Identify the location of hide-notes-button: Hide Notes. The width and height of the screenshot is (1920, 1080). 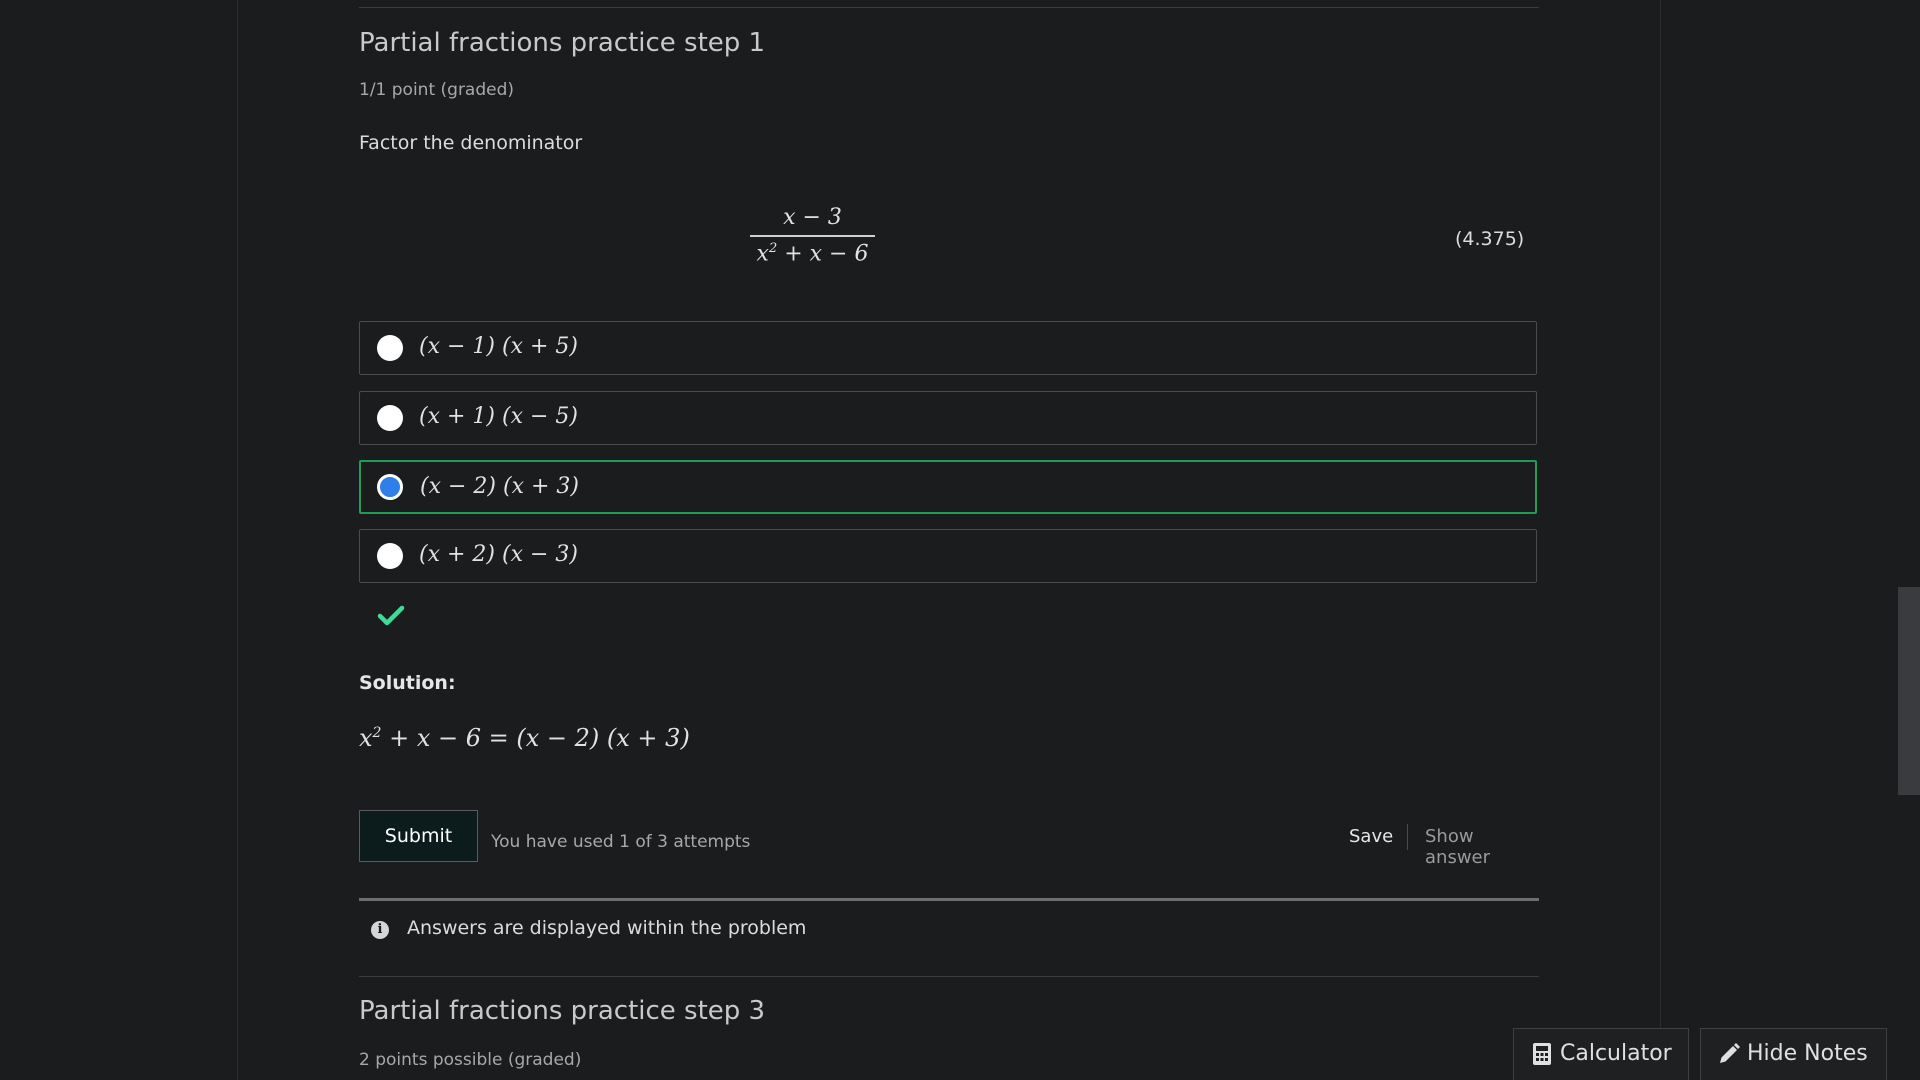
(1793, 1054).